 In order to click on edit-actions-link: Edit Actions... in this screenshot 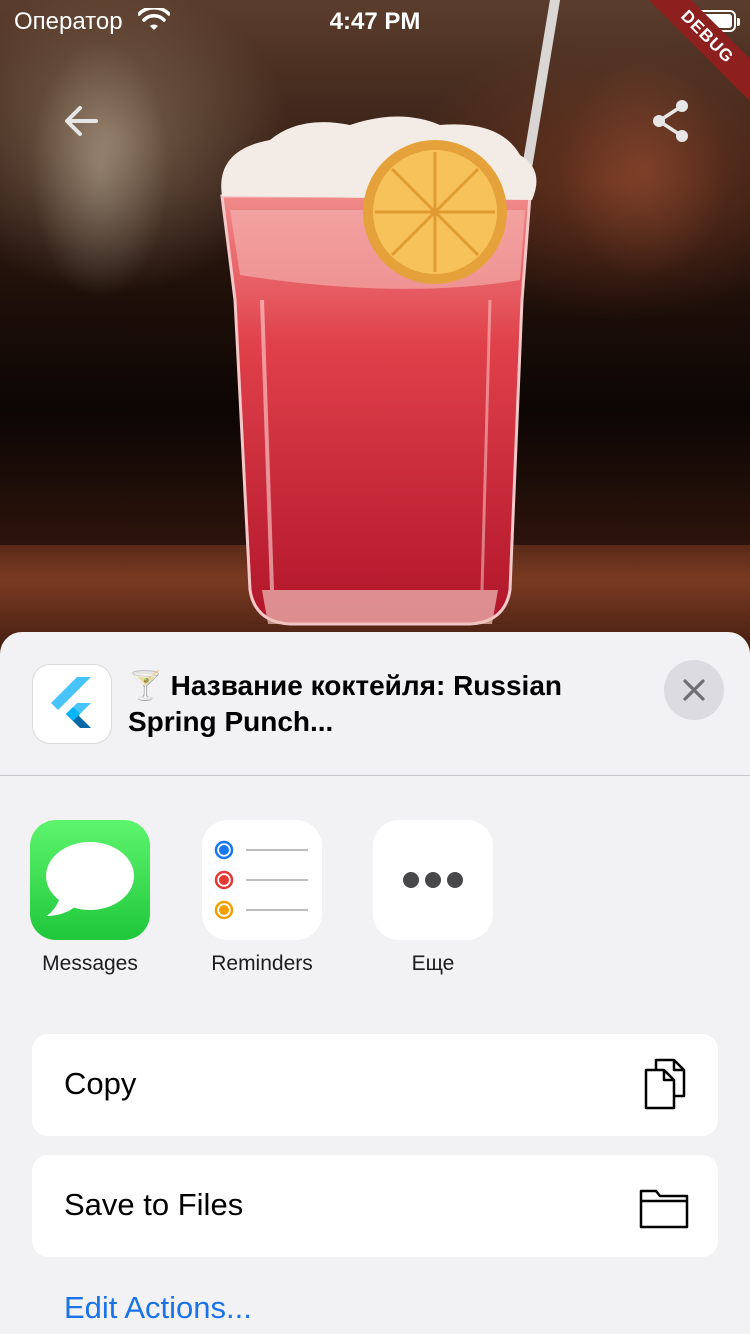, I will do `click(158, 1308)`.